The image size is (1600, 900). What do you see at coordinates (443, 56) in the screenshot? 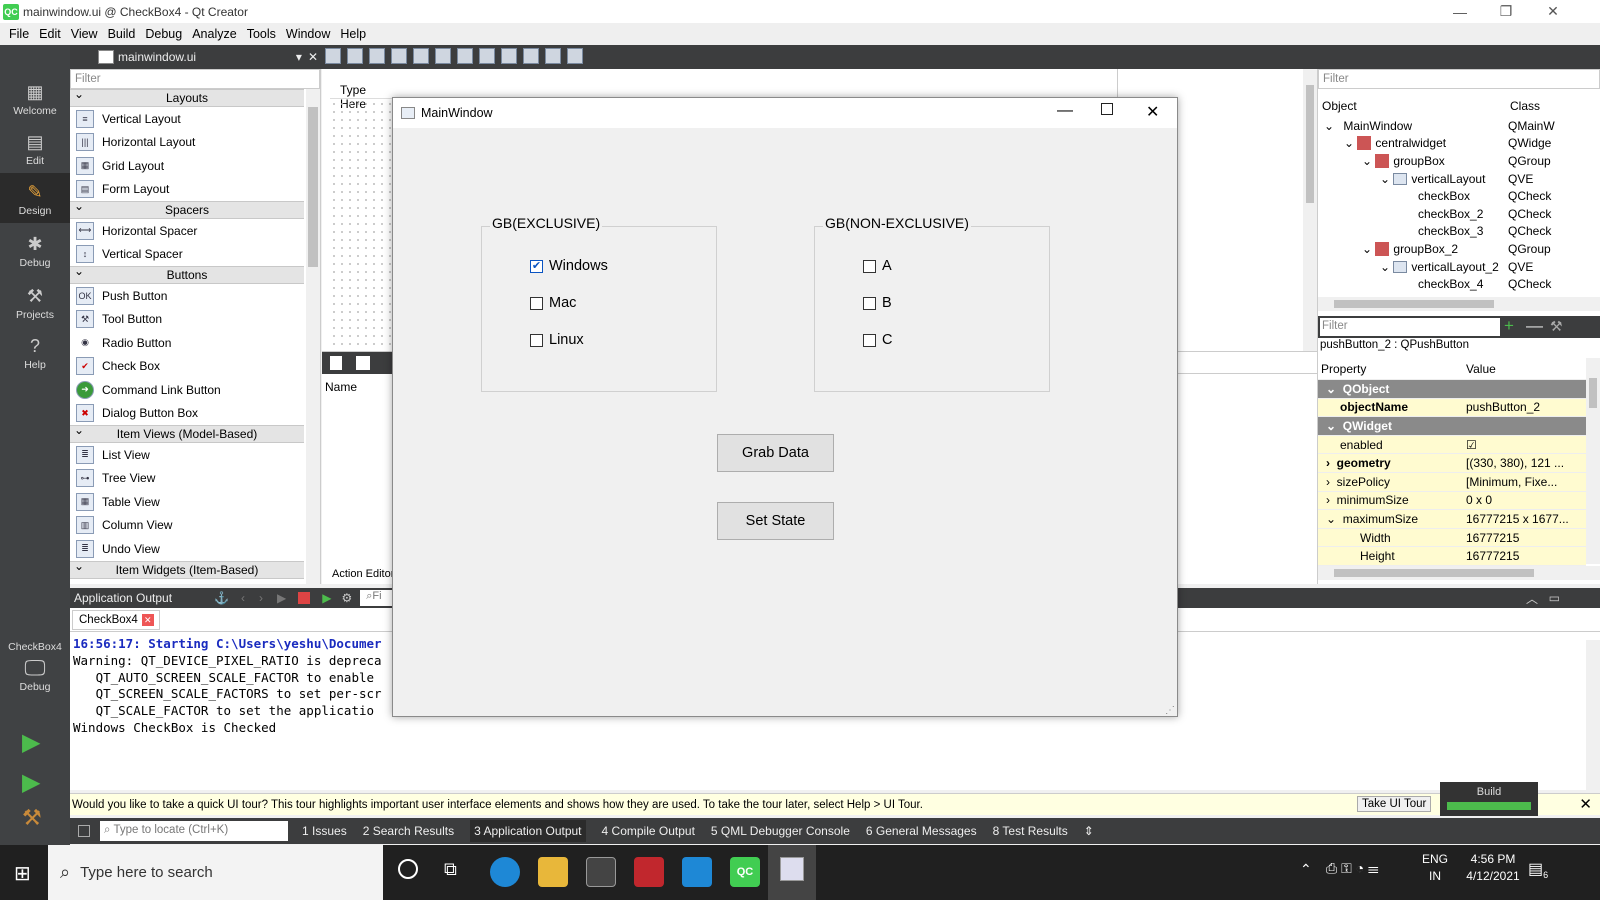
I see `layout-vertical-icon` at bounding box center [443, 56].